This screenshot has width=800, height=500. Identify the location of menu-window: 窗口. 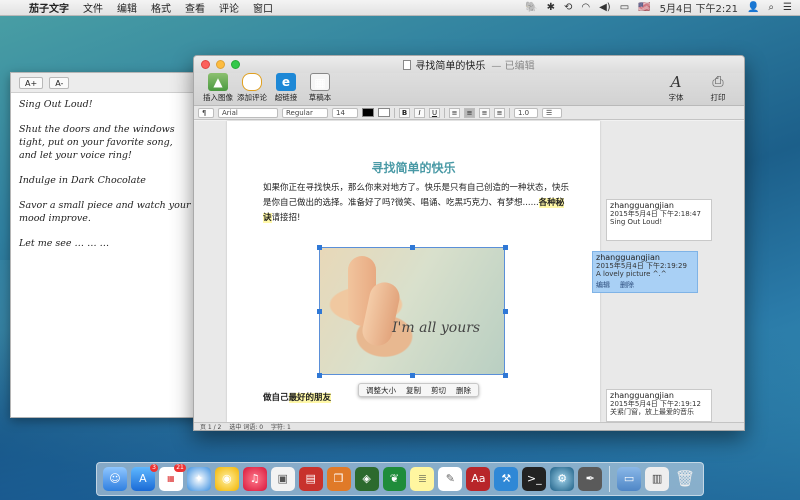
(263, 7).